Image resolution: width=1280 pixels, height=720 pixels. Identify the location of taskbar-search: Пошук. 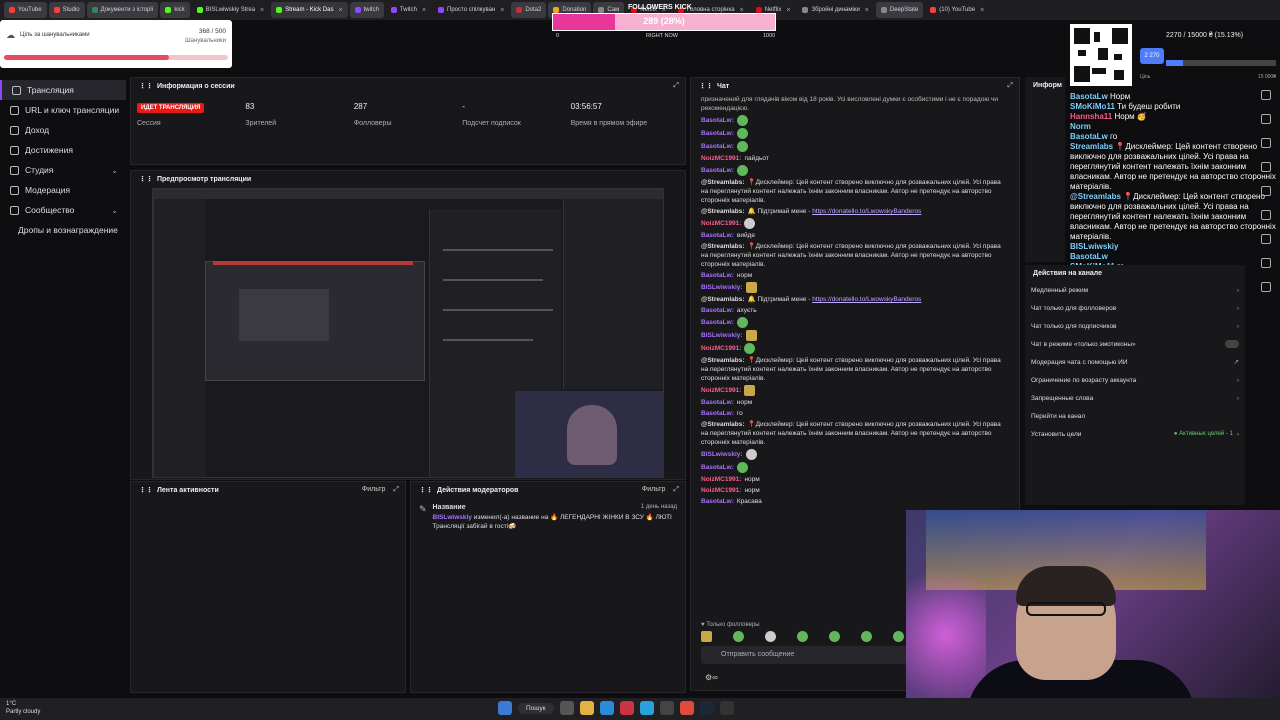
(536, 708).